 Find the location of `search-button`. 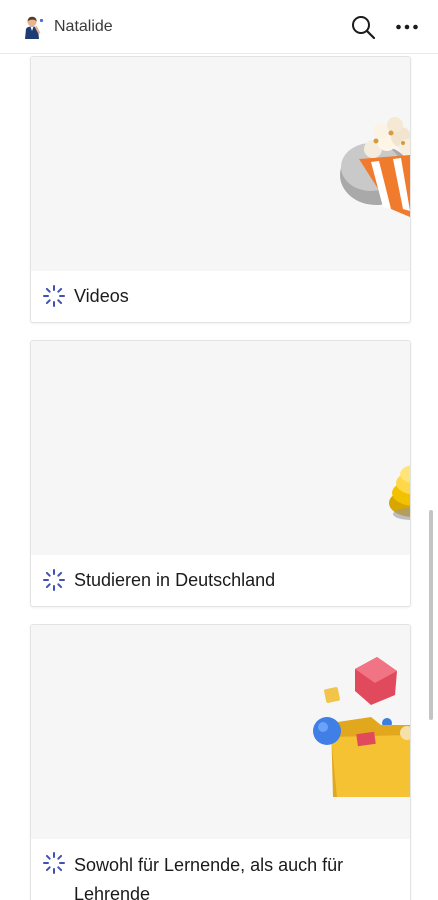

search-button is located at coordinates (363, 27).